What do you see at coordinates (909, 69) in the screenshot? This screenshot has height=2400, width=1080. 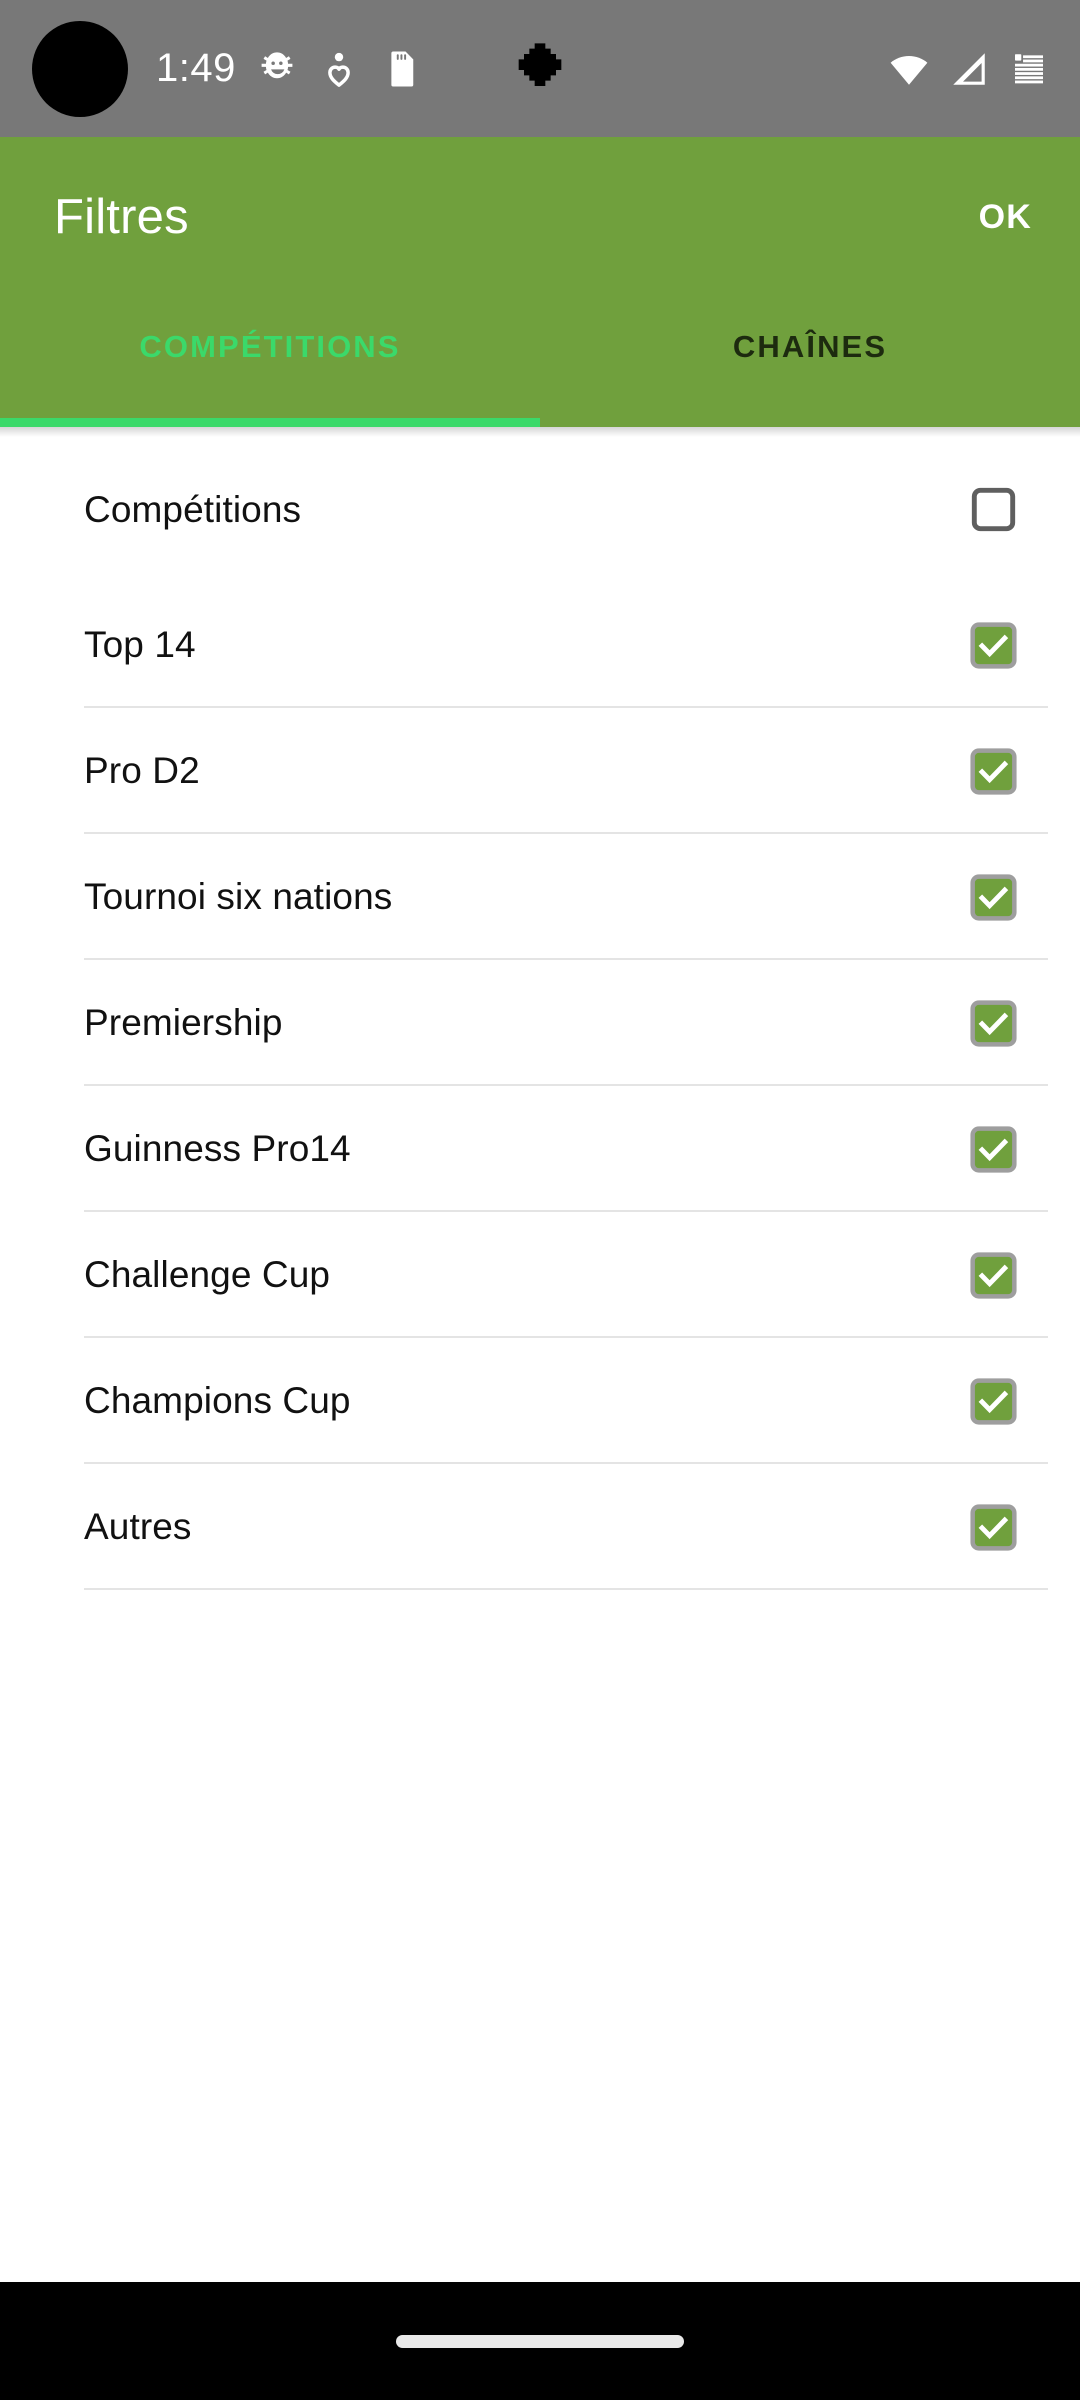 I see `wifi-icon` at bounding box center [909, 69].